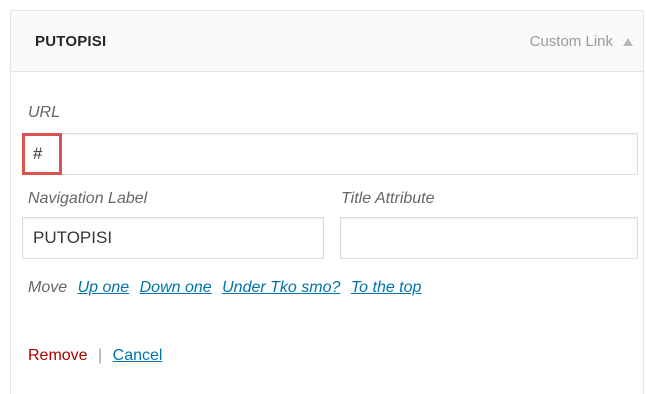  I want to click on menu-item-type: Custom Link, so click(571, 41).